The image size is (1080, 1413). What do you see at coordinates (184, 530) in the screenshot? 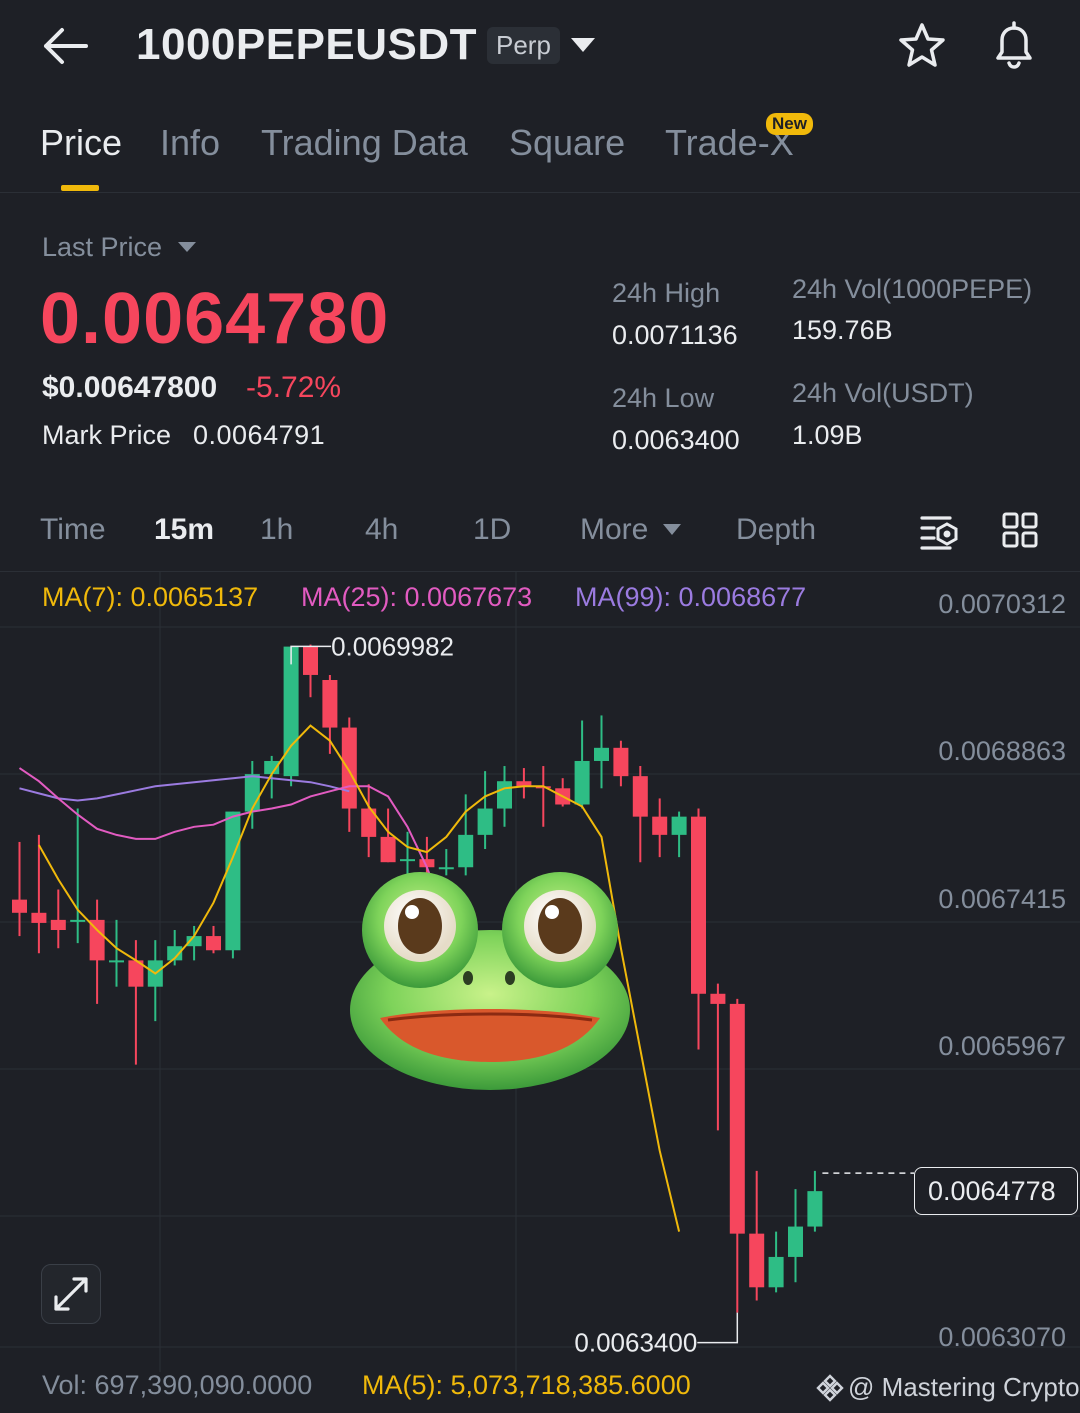
I see `interval-15m: 15m` at bounding box center [184, 530].